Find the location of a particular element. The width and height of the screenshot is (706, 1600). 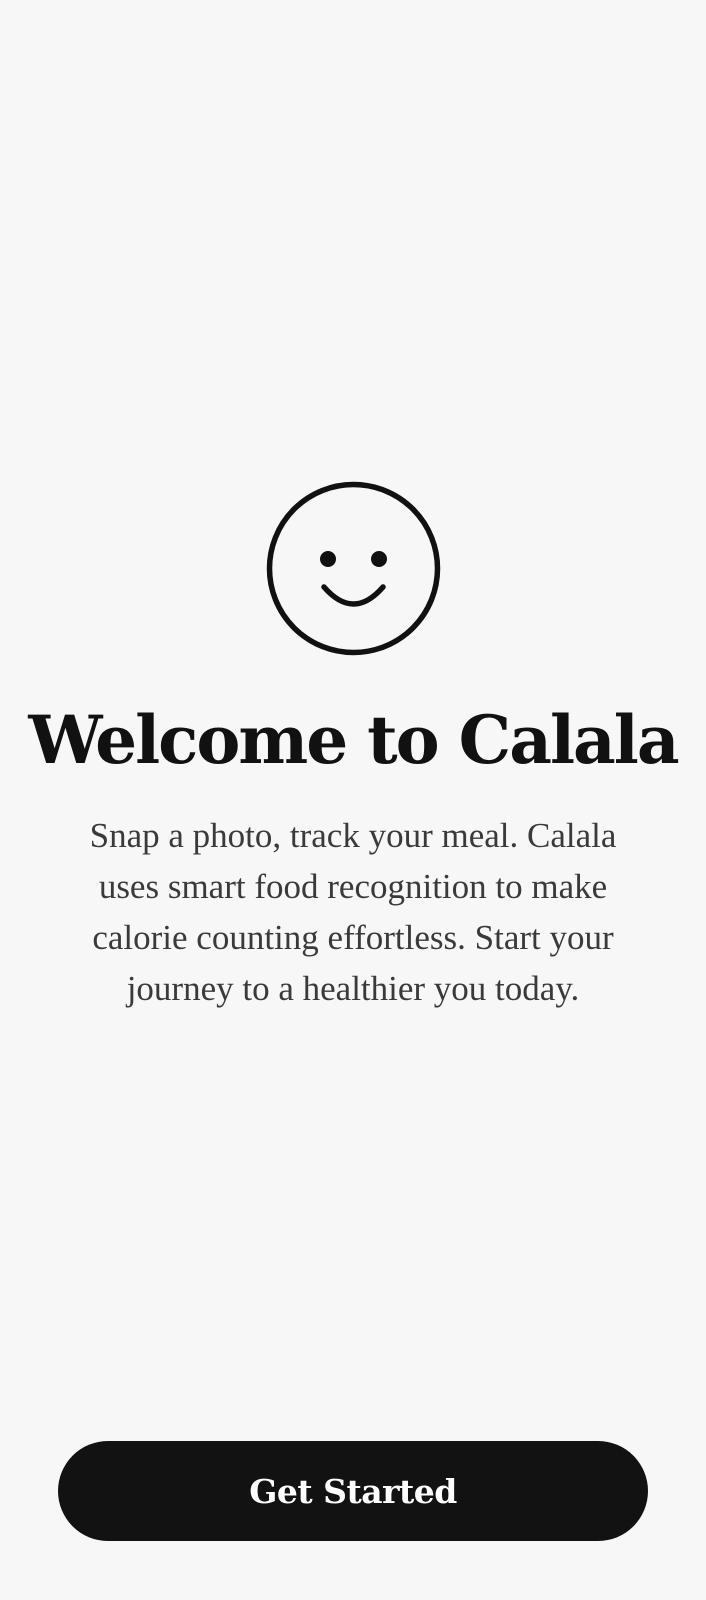

get-started-button: Get Started is located at coordinates (353, 1491).